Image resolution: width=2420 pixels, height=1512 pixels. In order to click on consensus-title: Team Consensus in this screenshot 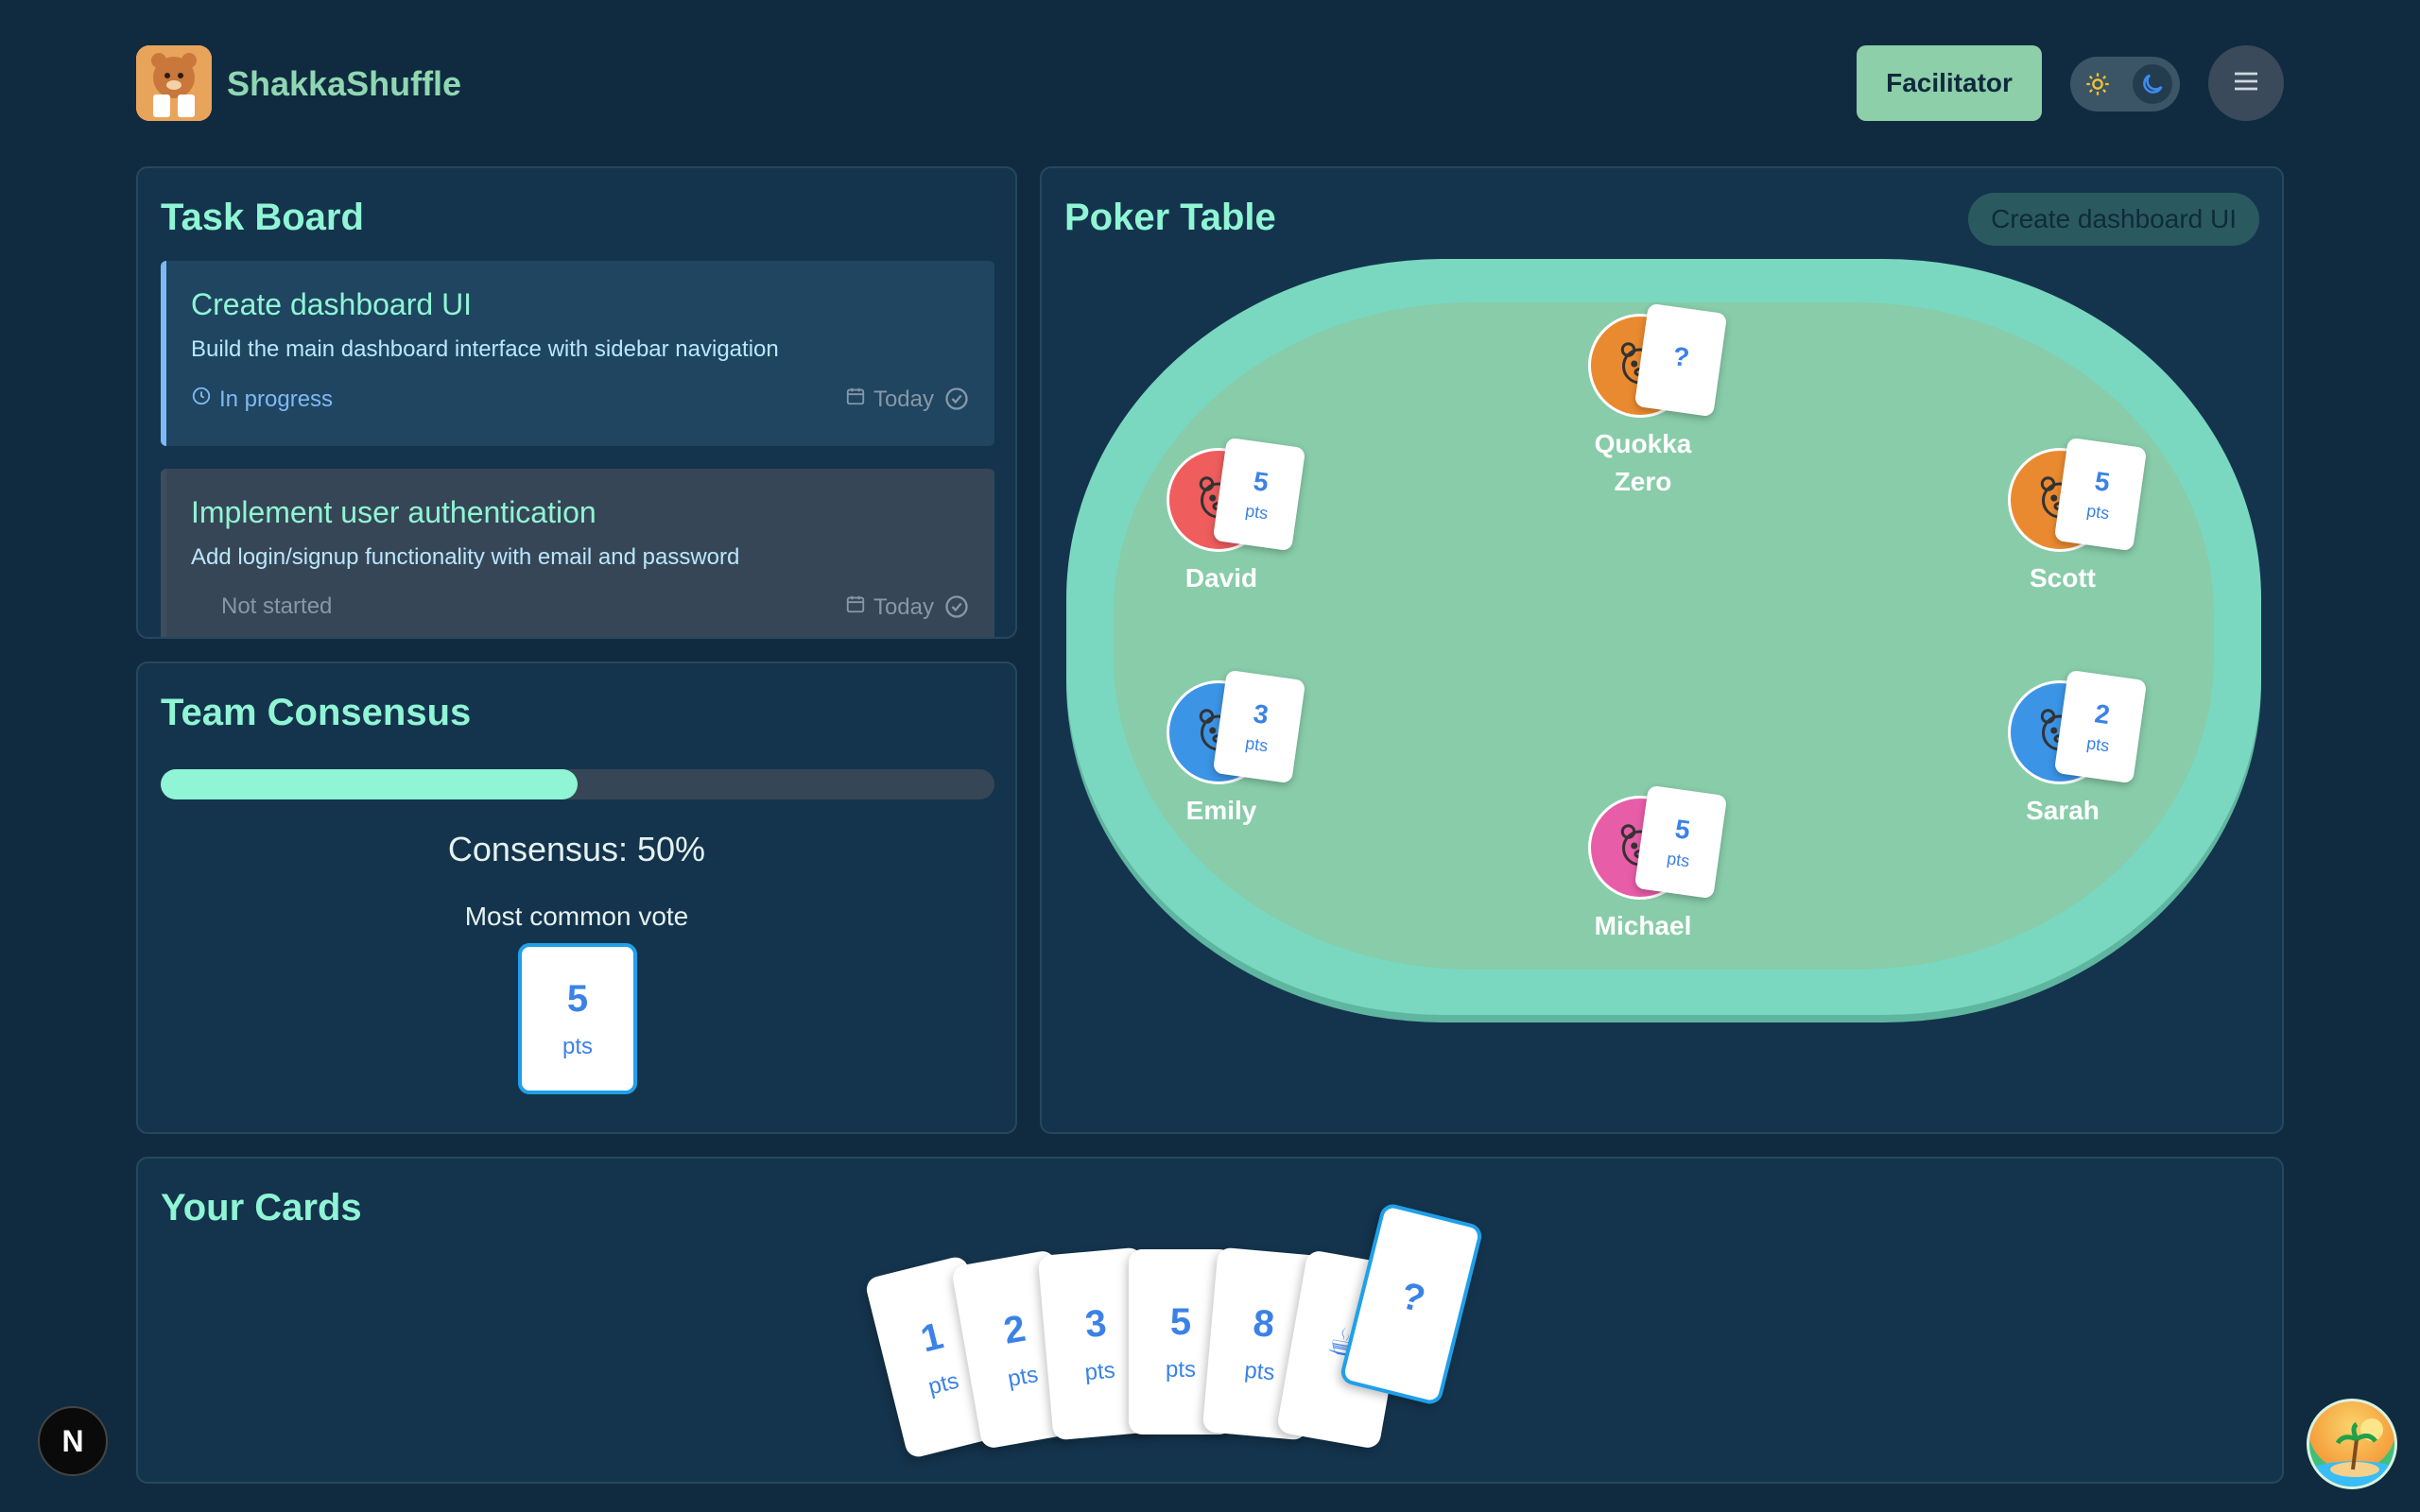, I will do `click(316, 712)`.